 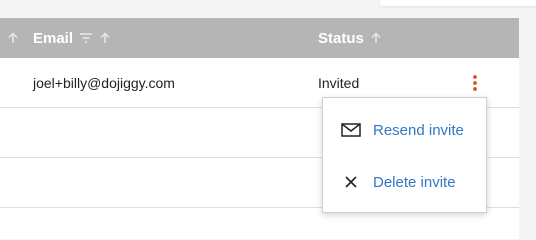 I want to click on delete-invite-menu-item: Delete invite, so click(x=404, y=182).